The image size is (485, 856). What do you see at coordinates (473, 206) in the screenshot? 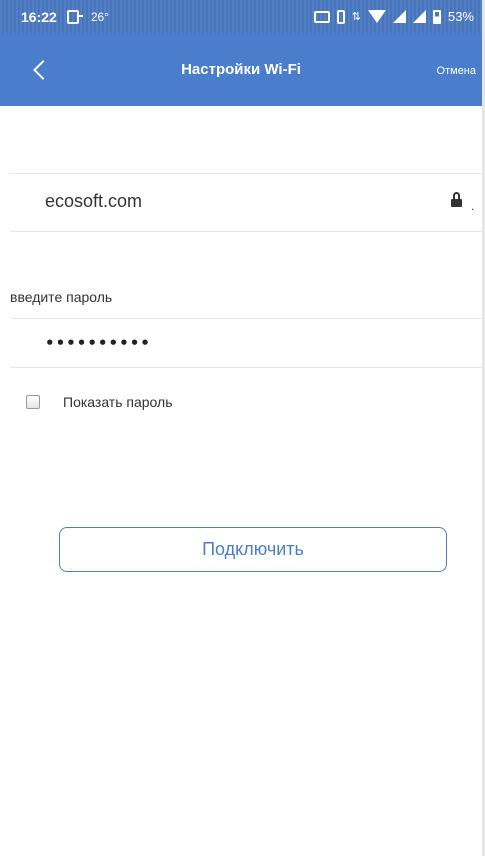
I see `lock-suffix: .` at bounding box center [473, 206].